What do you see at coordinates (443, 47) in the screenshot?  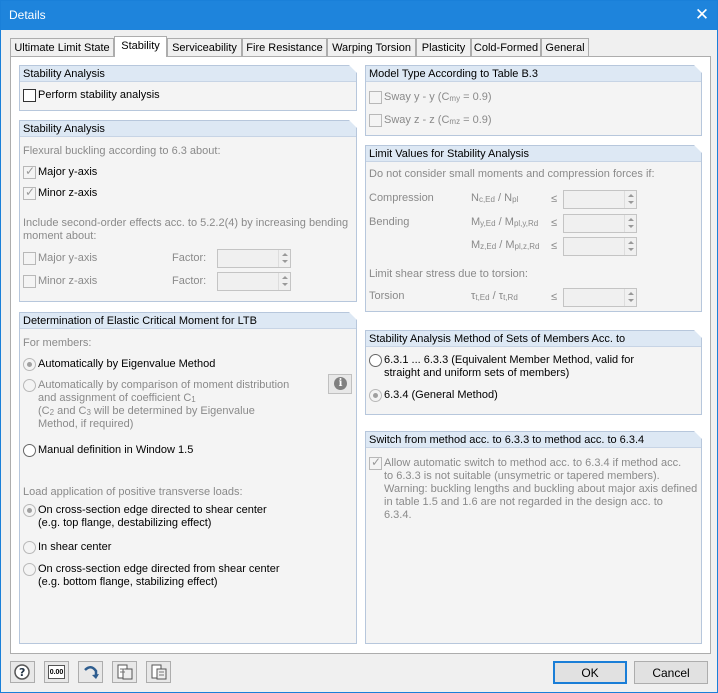 I see `tab-plasticity: Plasticity` at bounding box center [443, 47].